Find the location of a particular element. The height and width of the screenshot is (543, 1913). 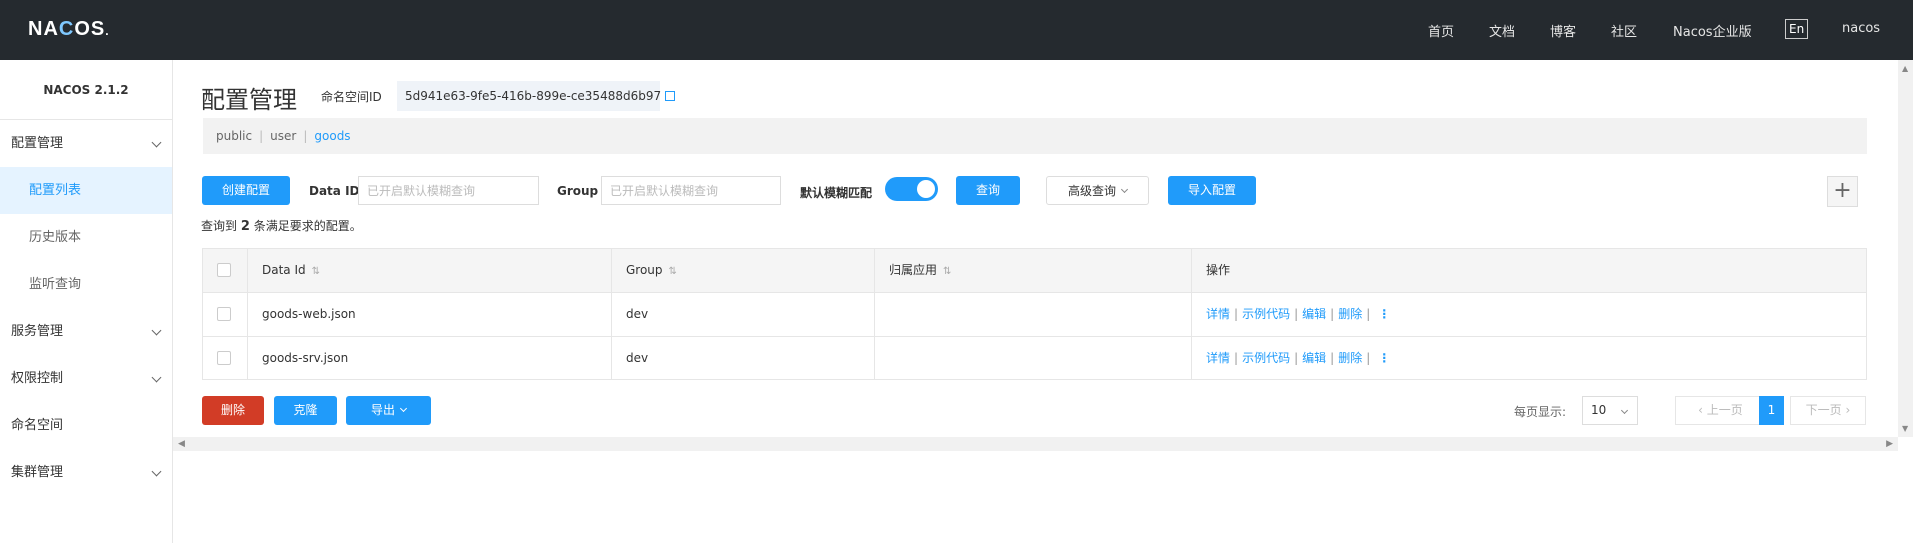

fuzzy-match-toggle is located at coordinates (911, 189).